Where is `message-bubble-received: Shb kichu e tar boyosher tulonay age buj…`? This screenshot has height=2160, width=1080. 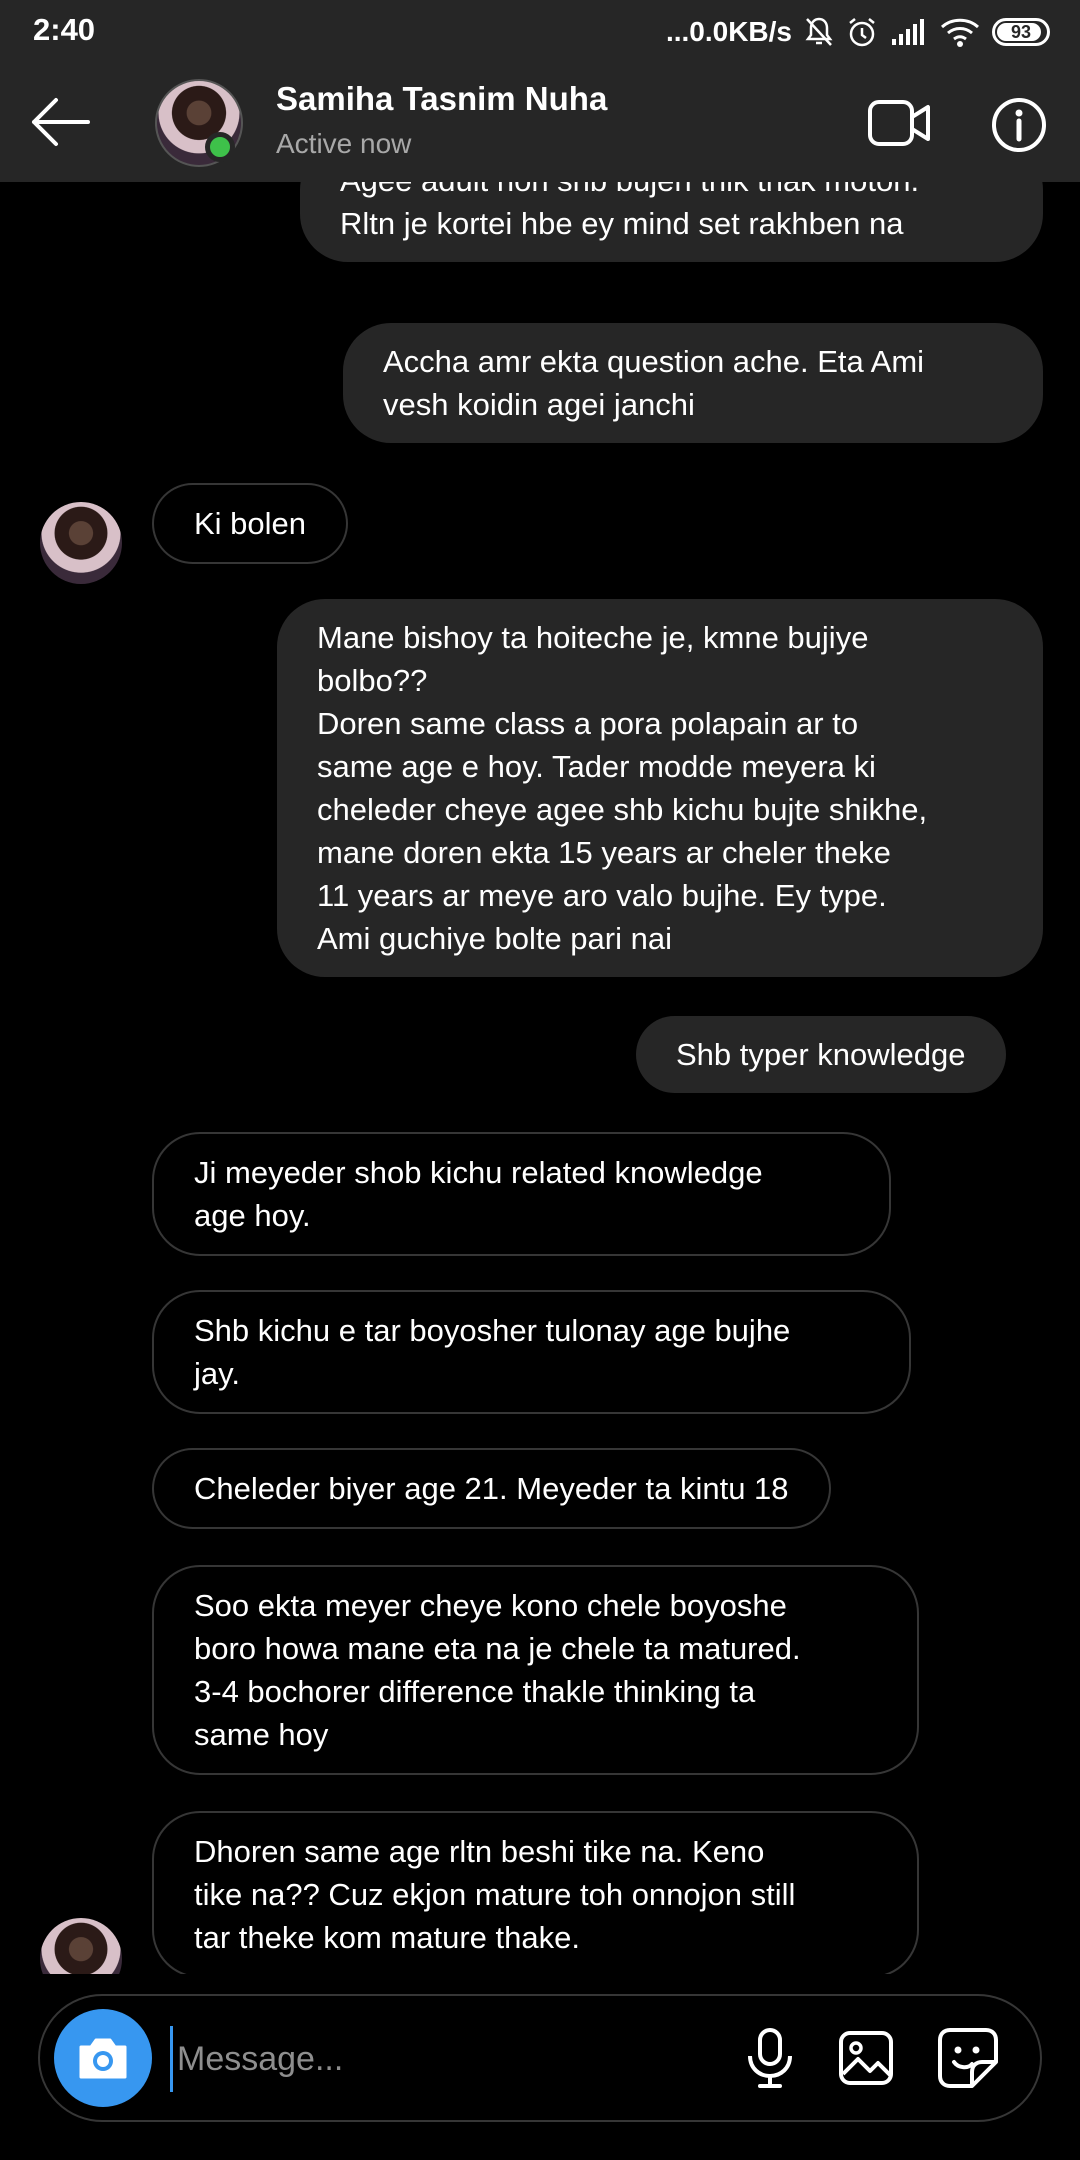 message-bubble-received: Shb kichu e tar boyosher tulonay age buj… is located at coordinates (531, 1352).